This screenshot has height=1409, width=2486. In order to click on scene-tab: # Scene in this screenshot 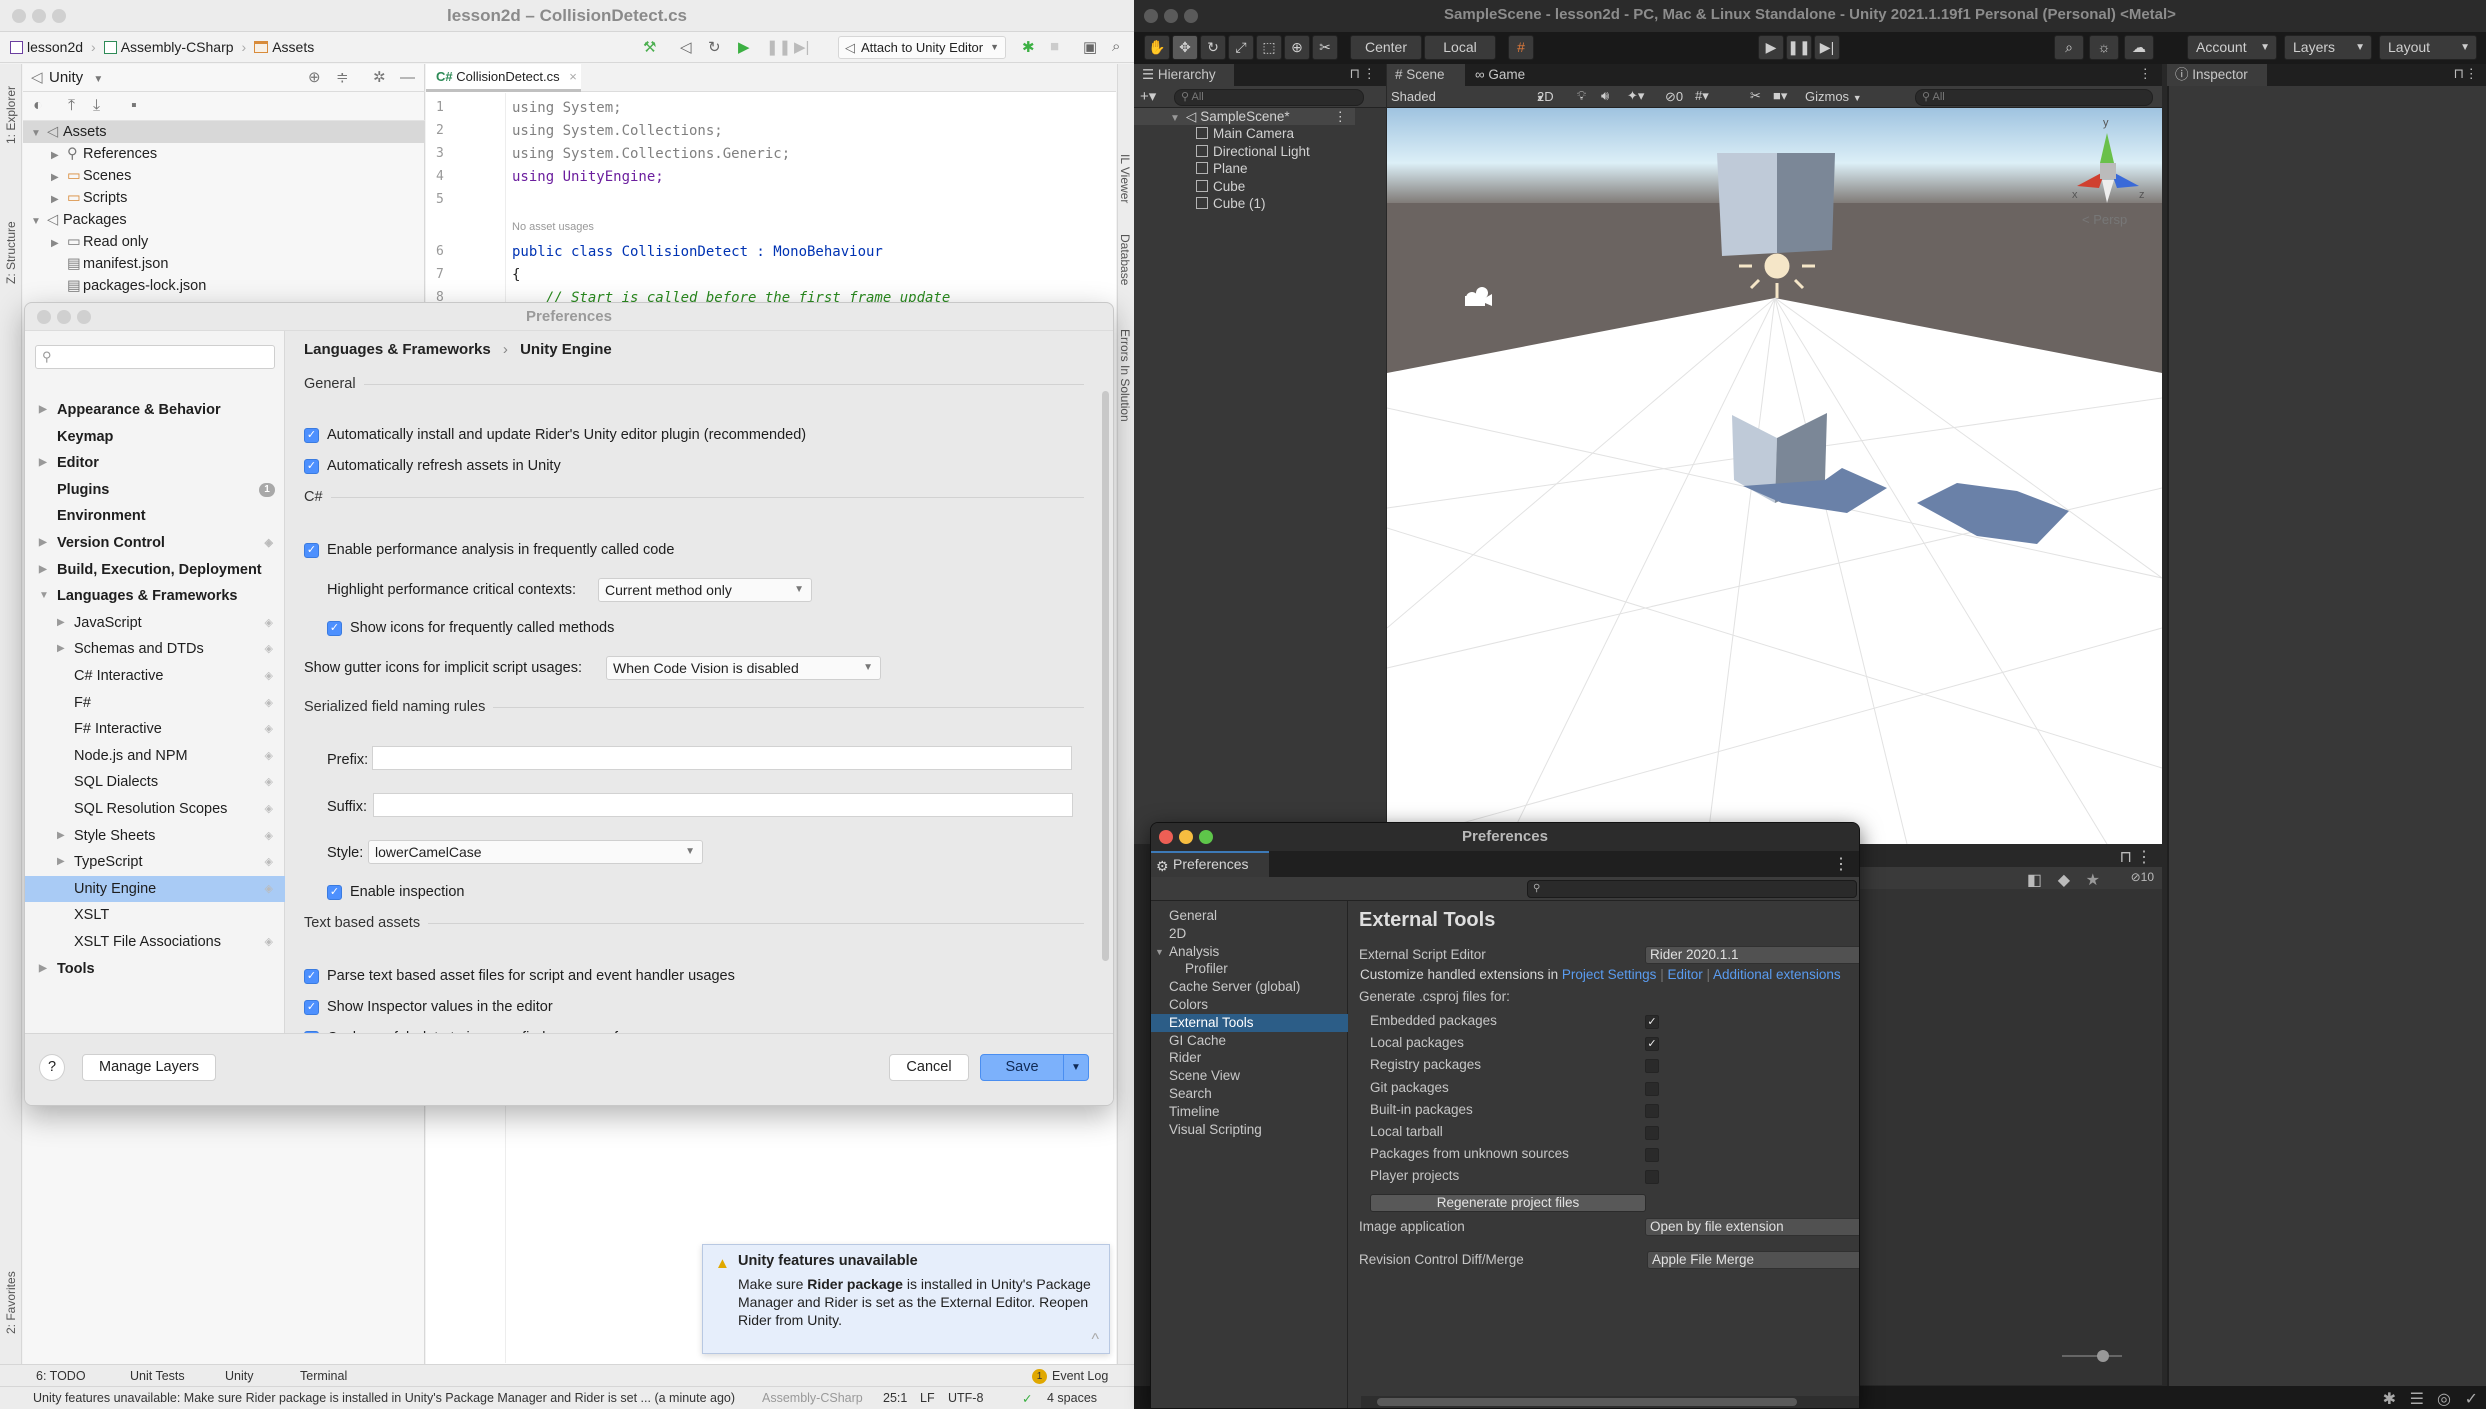, I will do `click(1426, 75)`.